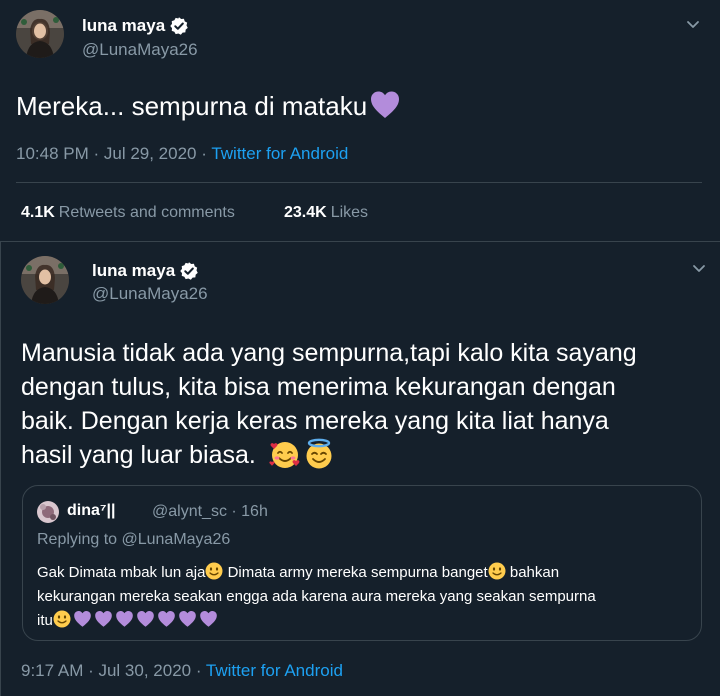 This screenshot has height=696, width=720. I want to click on retweets-count: 4.1K, so click(38, 212).